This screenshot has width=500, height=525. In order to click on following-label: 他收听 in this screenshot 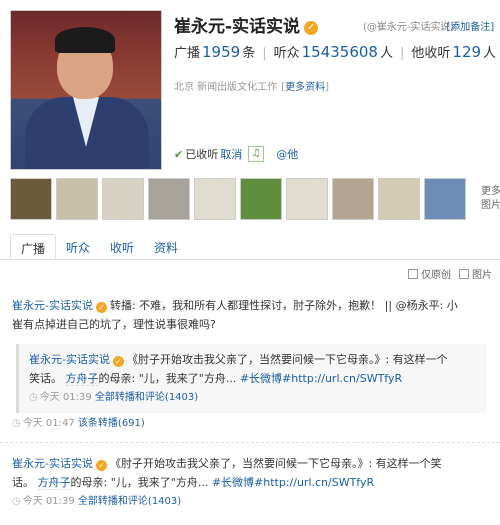, I will do `click(430, 51)`.